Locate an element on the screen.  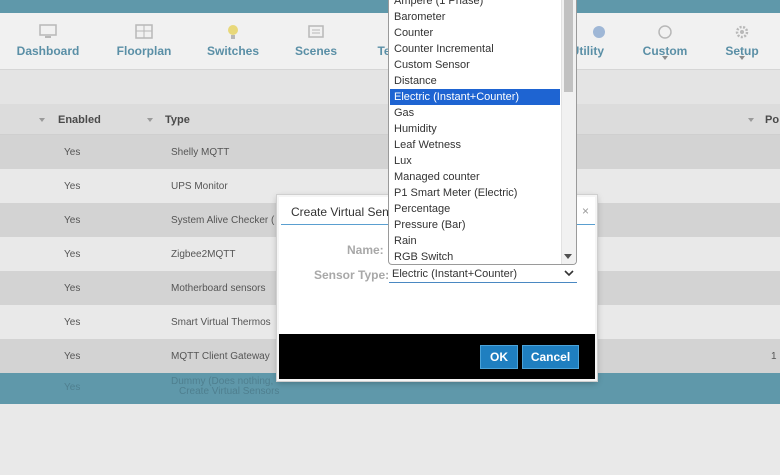
dropdown-option: Distance is located at coordinates (475, 81).